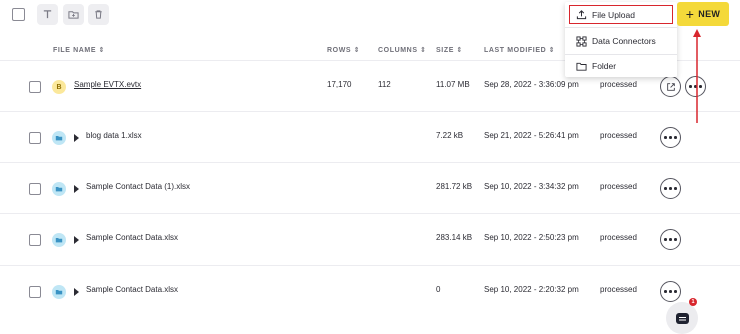 This screenshot has width=740, height=334. Describe the element at coordinates (138, 186) in the screenshot. I see `file-name: Sample Contact Data (1).xlsx` at that location.